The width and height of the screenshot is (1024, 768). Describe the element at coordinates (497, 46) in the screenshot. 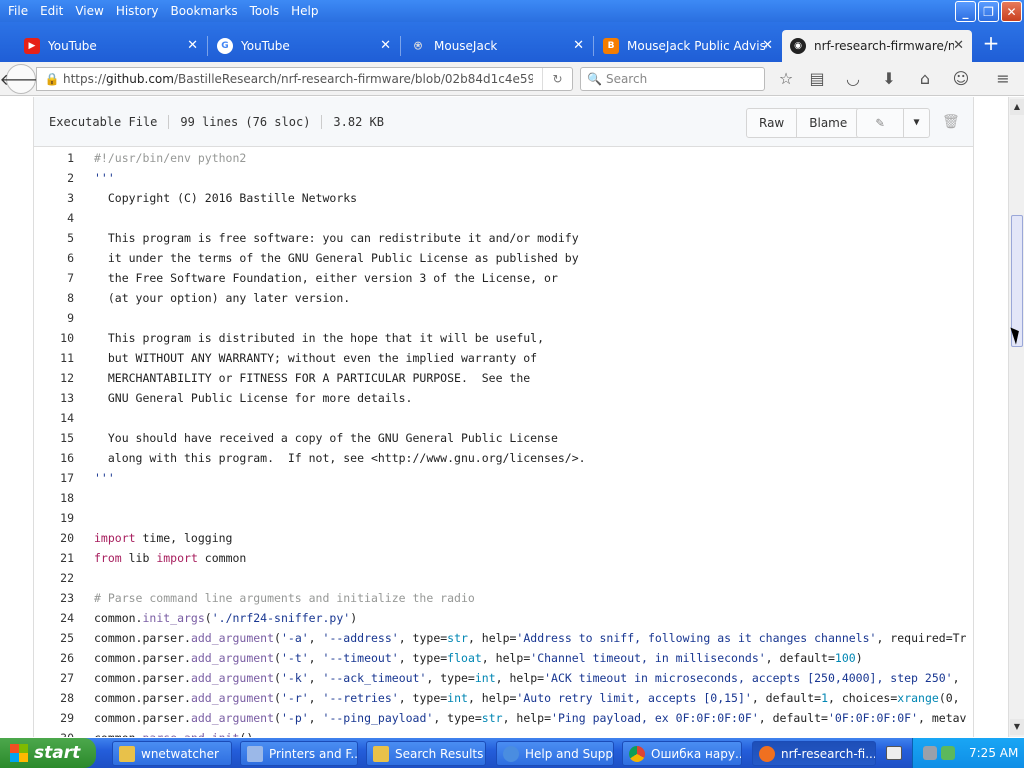

I see `tab-mousejack: ⍟ MouseJack ✕` at that location.